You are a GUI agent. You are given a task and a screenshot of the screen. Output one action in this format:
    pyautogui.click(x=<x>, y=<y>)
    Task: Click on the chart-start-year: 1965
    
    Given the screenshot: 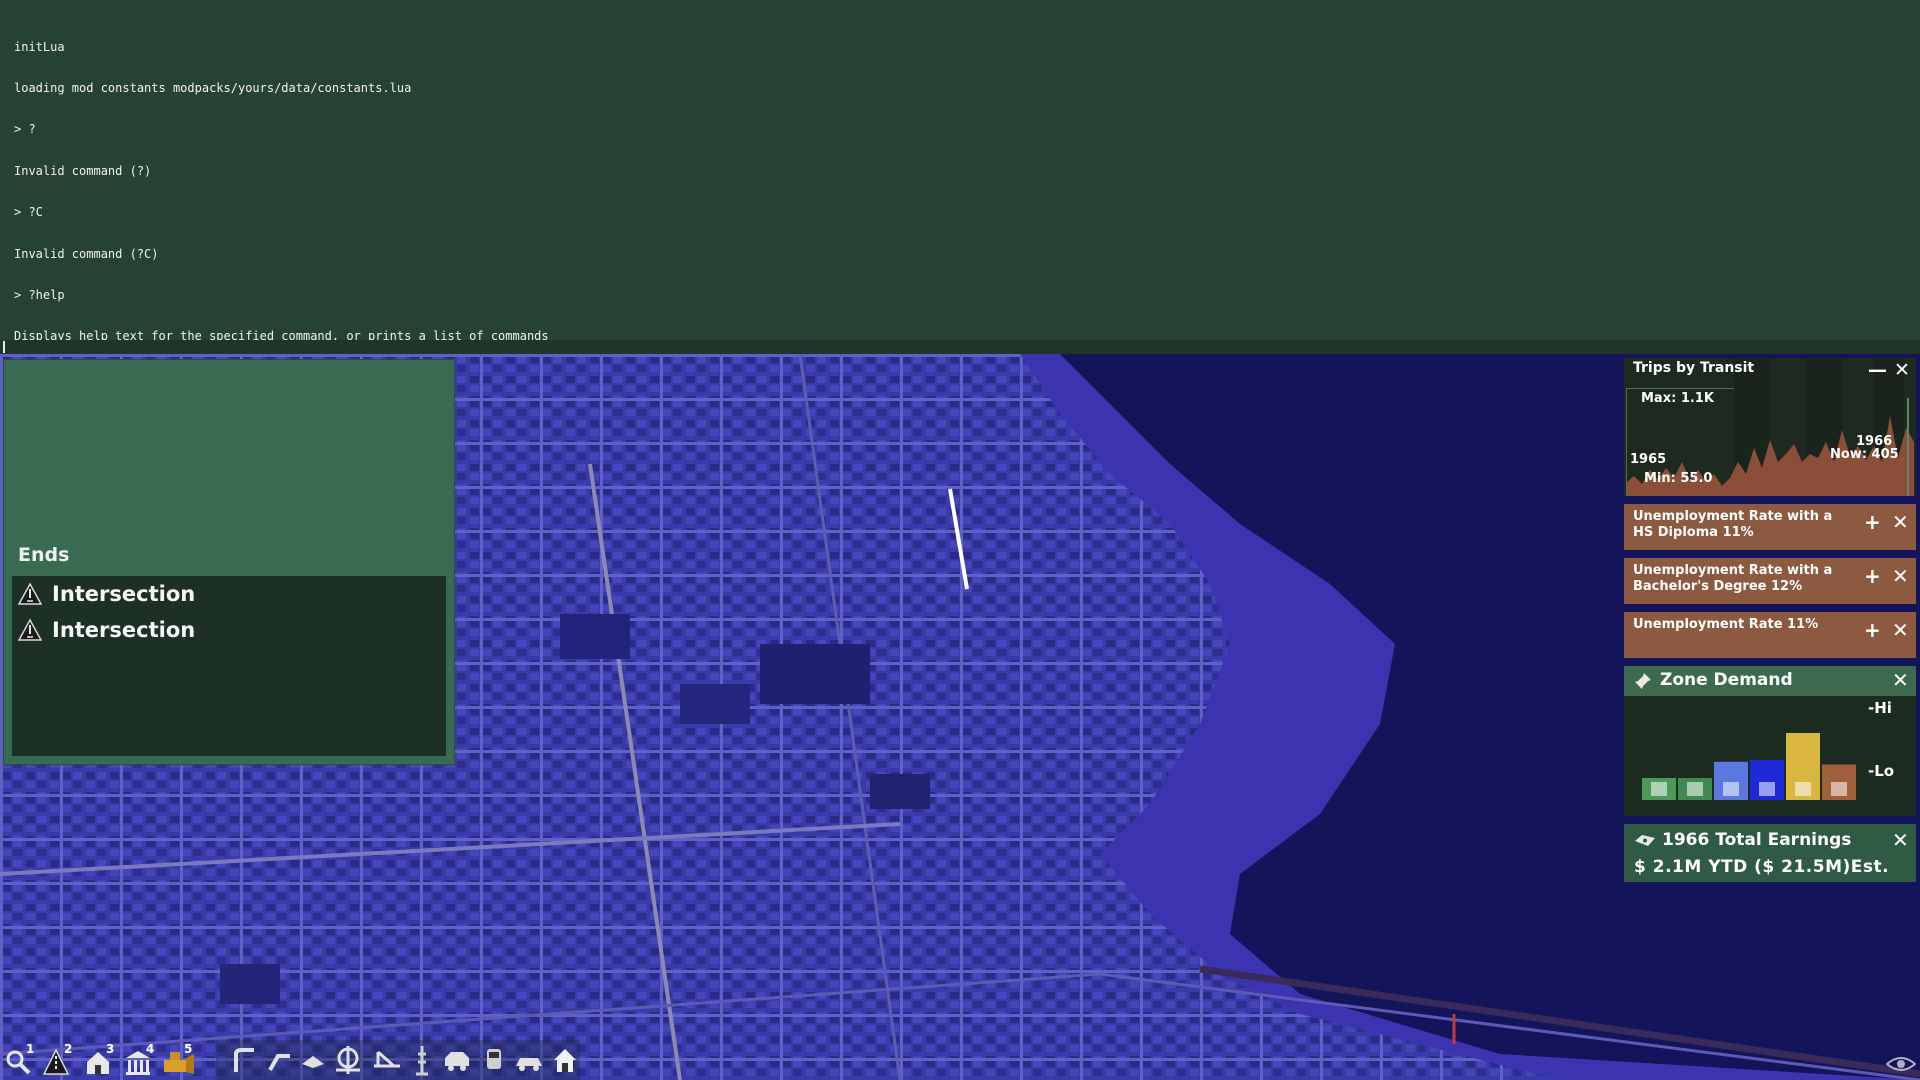 What is the action you would take?
    pyautogui.click(x=1648, y=459)
    